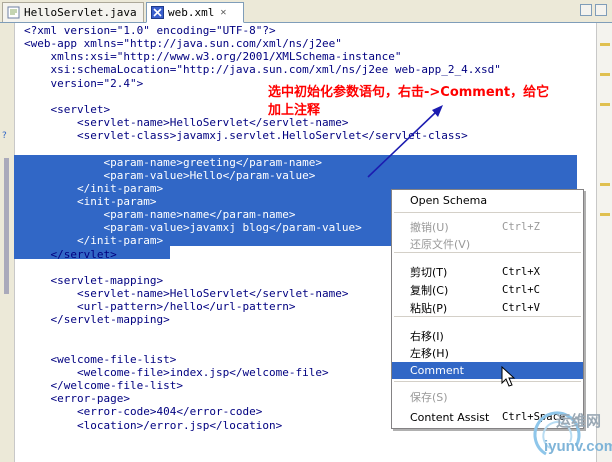  I want to click on menu-item-copy: 复制(C) Ctrl+C, so click(487, 290).